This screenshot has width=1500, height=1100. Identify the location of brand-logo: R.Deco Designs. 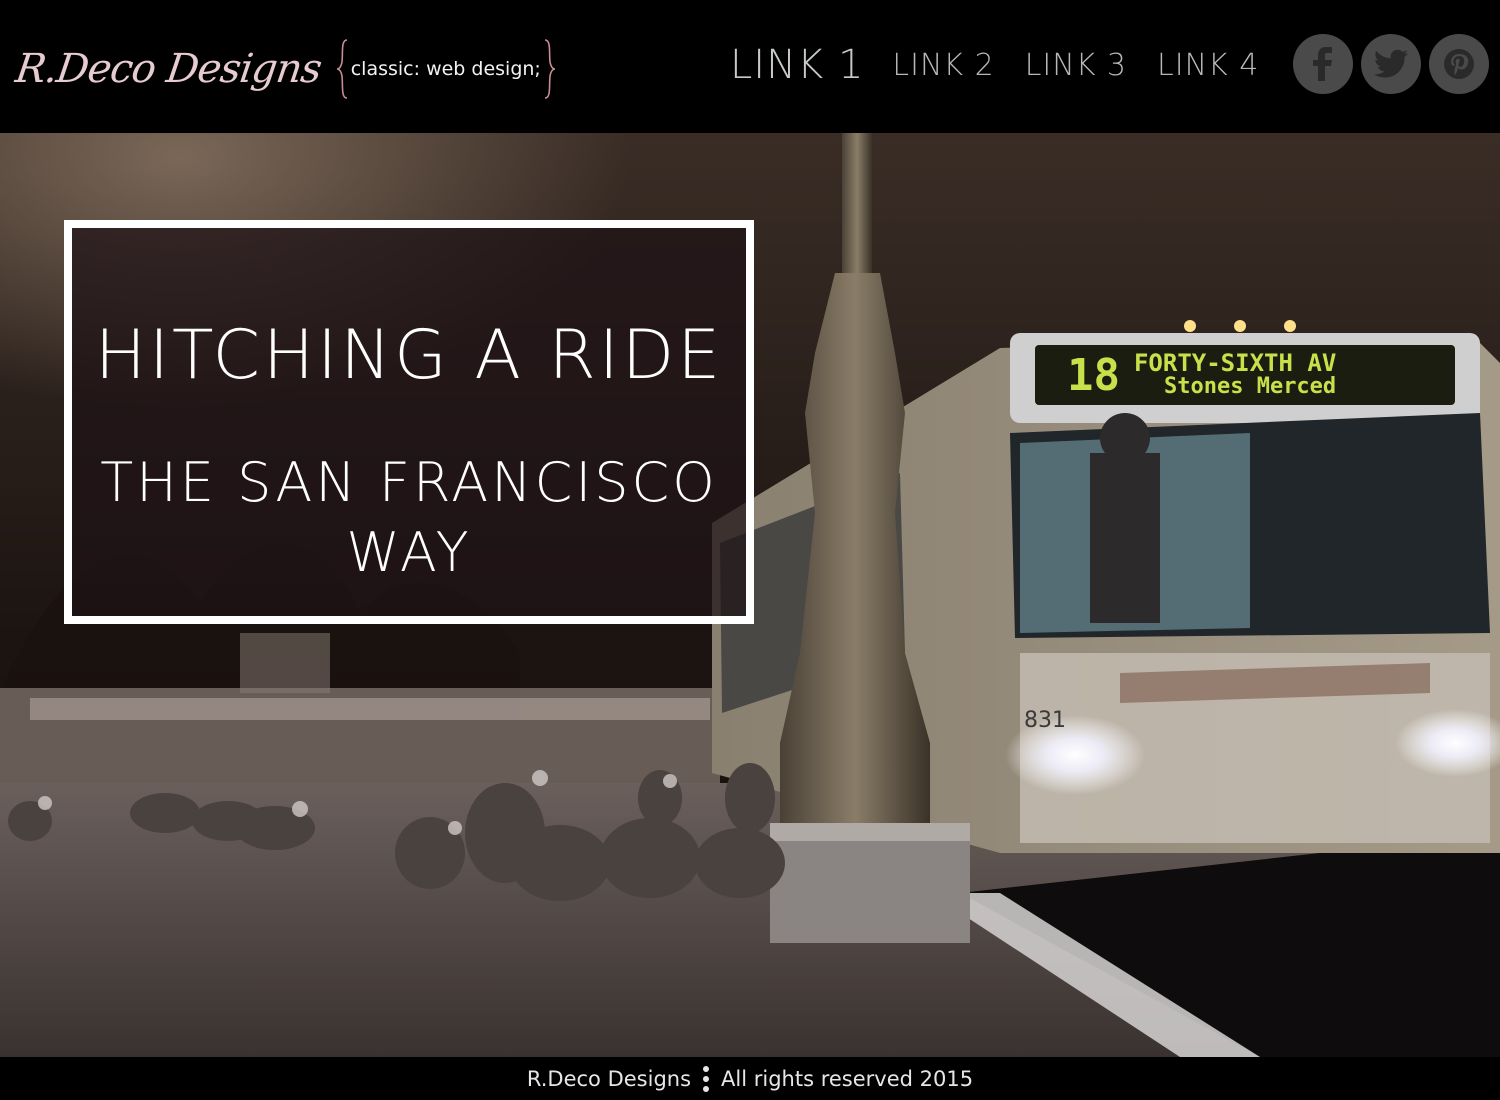
(168, 69).